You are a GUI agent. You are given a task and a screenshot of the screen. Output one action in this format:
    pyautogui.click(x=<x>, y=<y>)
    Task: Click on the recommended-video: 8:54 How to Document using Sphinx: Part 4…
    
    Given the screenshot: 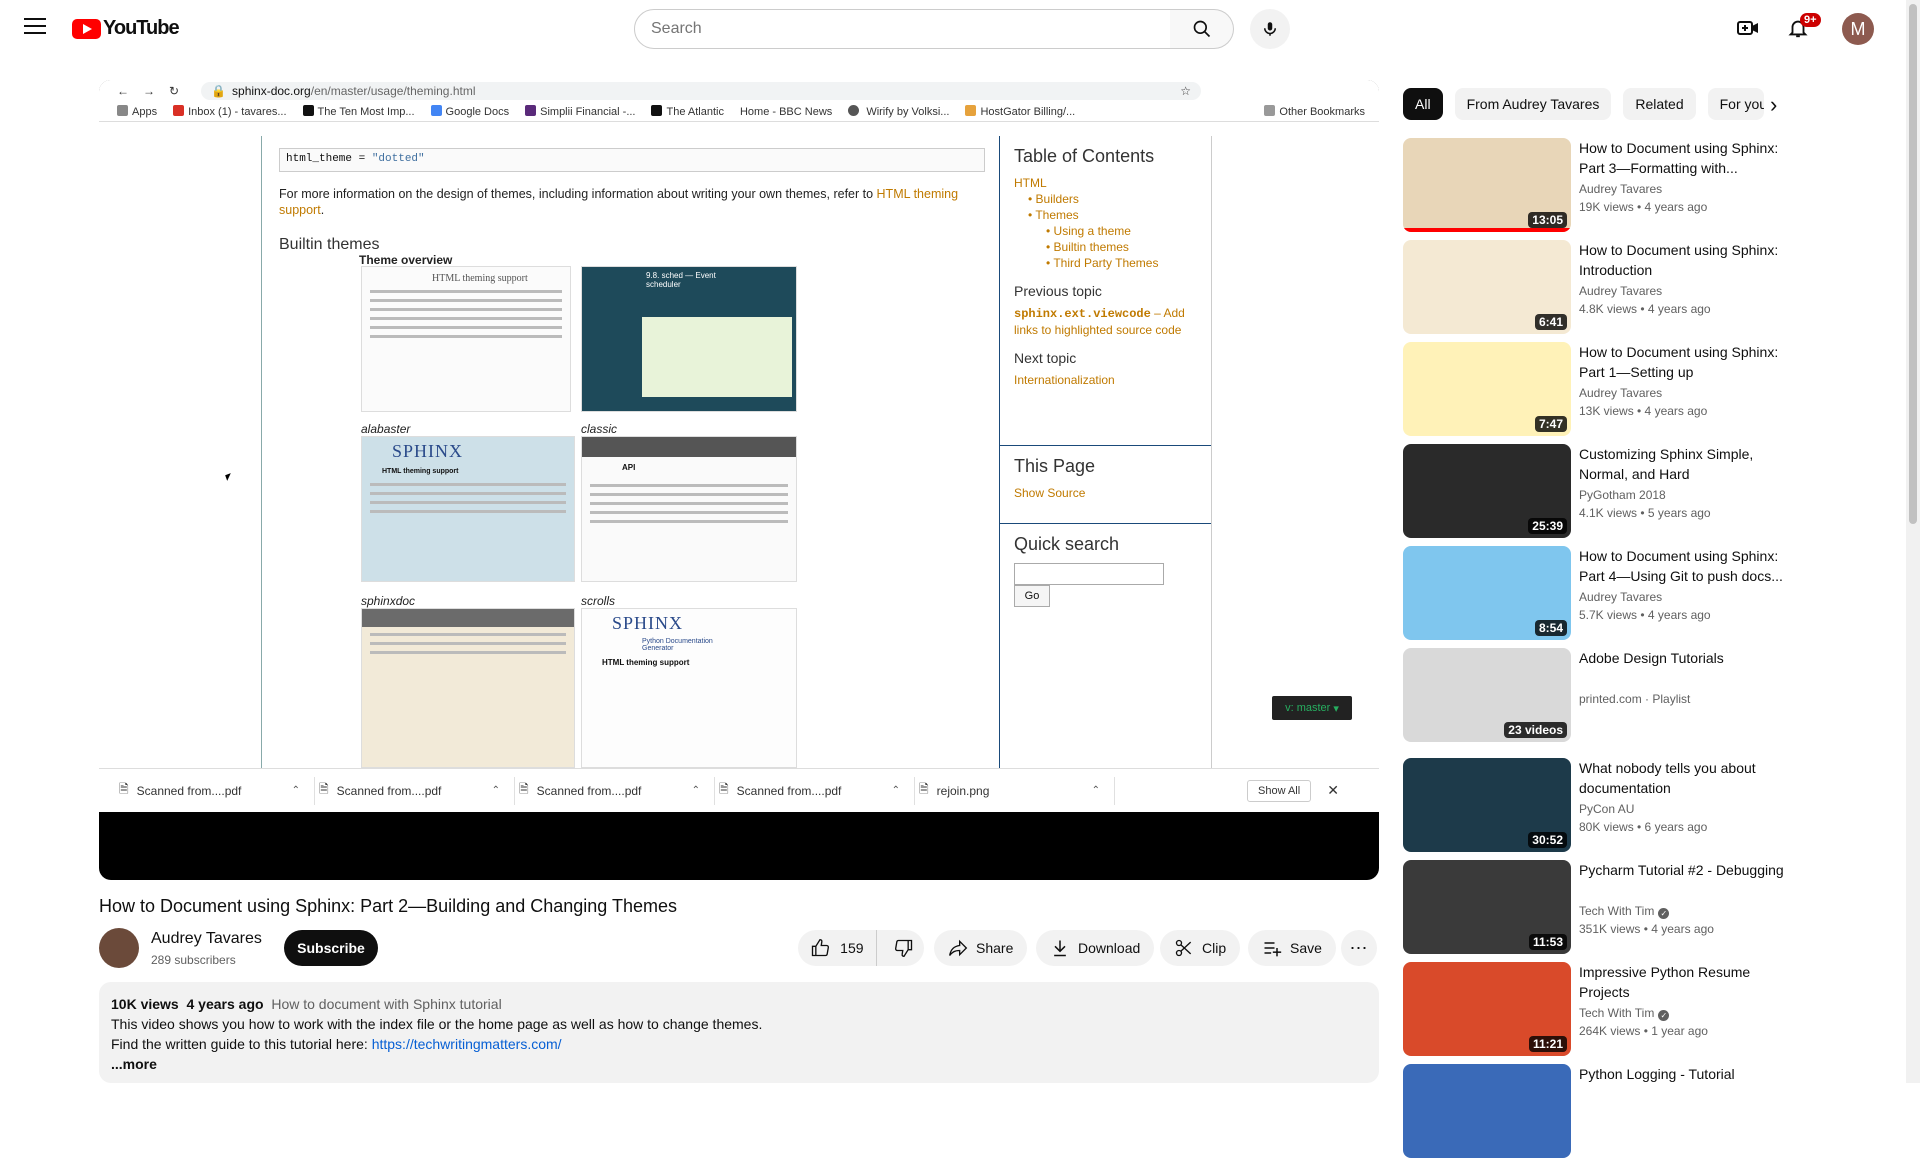 What is the action you would take?
    pyautogui.click(x=1603, y=594)
    